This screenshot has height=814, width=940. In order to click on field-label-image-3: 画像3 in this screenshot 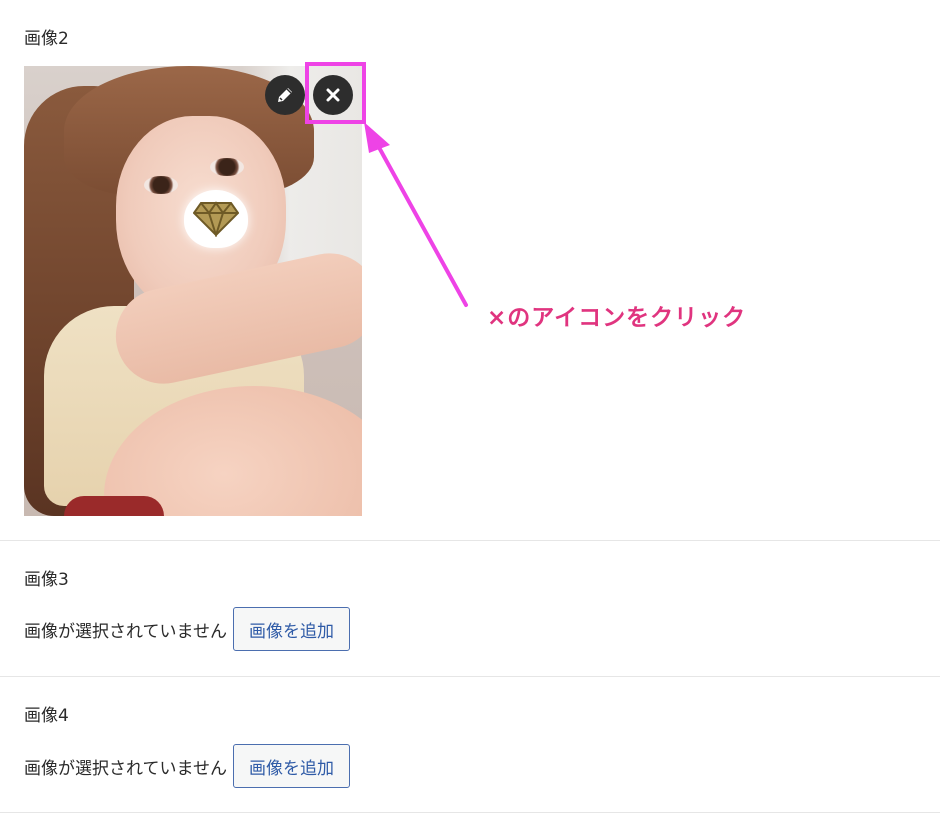, I will do `click(46, 580)`.